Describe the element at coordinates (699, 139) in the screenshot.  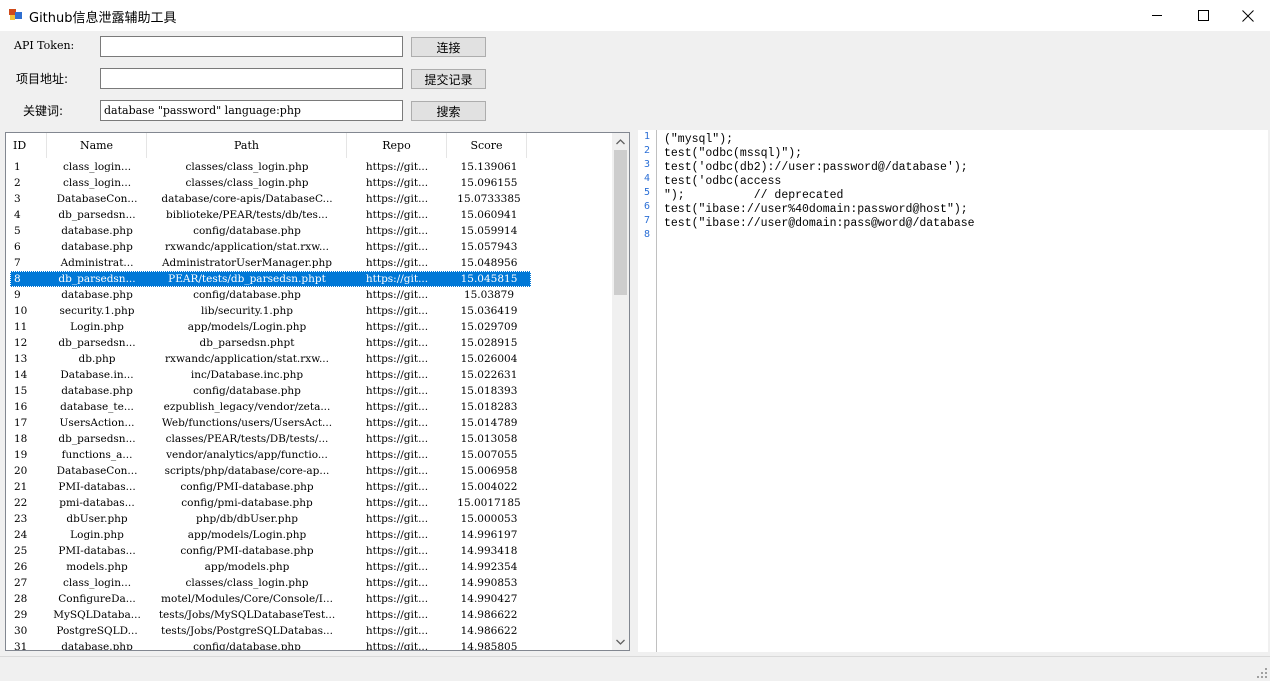
I see `code-line: ("mysql");` at that location.